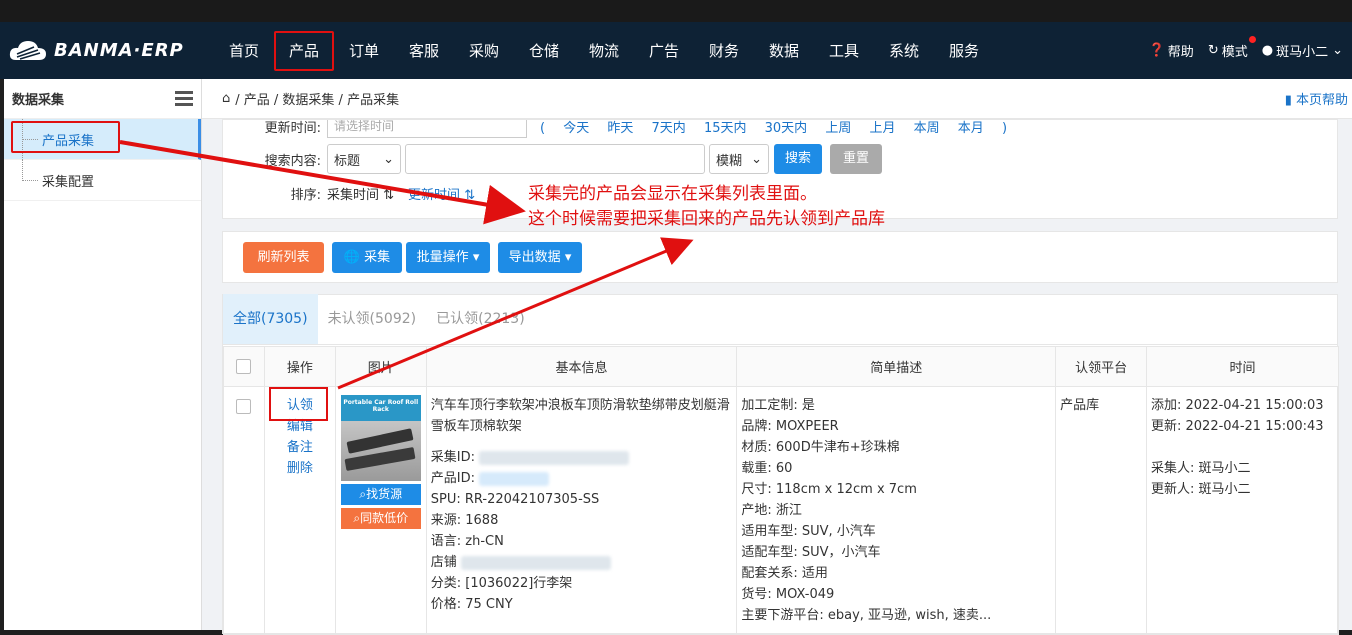 The width and height of the screenshot is (1352, 635). Describe the element at coordinates (304, 50) in the screenshot. I see `nav-product: 产品` at that location.